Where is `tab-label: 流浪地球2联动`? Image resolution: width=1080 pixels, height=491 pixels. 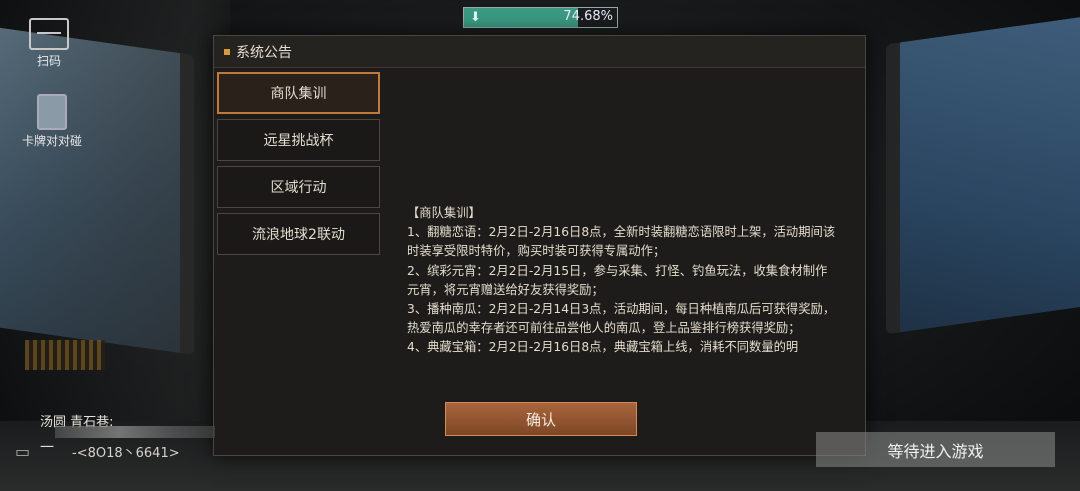
tab-label: 流浪地球2联动 is located at coordinates (298, 235).